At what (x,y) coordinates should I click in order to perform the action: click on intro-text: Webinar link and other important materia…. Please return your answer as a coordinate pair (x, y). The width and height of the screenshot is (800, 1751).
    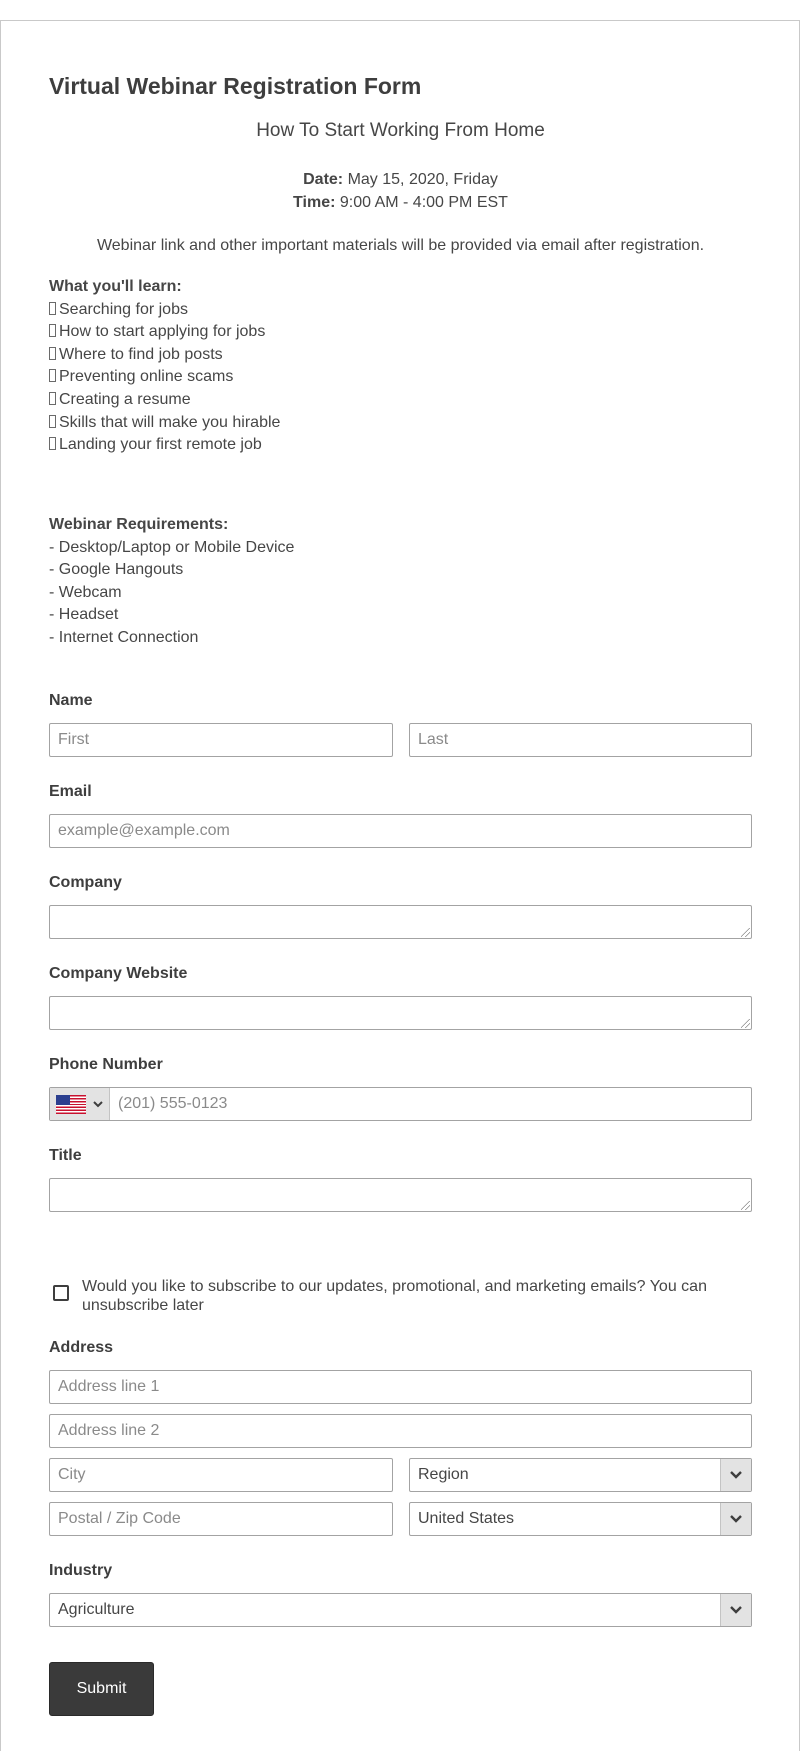
    Looking at the image, I should click on (400, 245).